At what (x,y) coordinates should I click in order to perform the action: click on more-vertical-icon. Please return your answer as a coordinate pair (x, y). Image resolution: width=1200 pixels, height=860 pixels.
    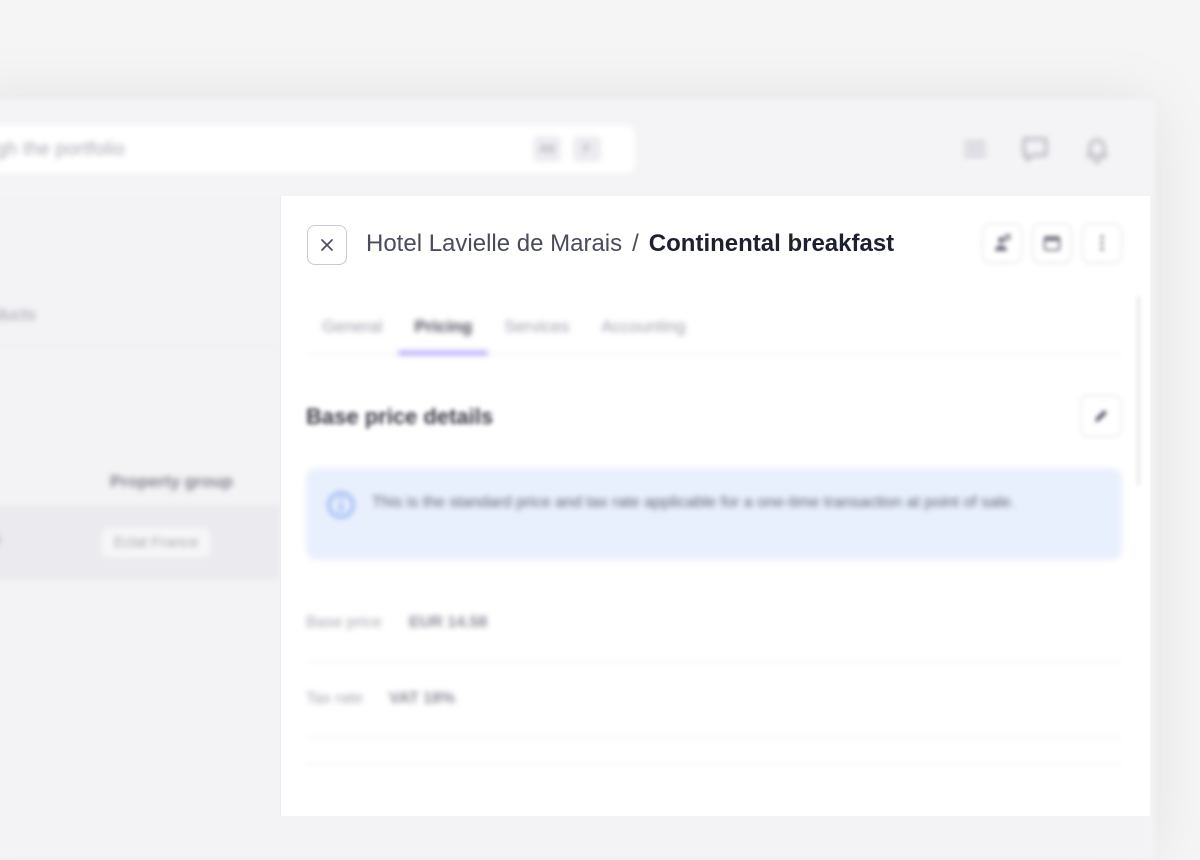
    Looking at the image, I should click on (1102, 243).